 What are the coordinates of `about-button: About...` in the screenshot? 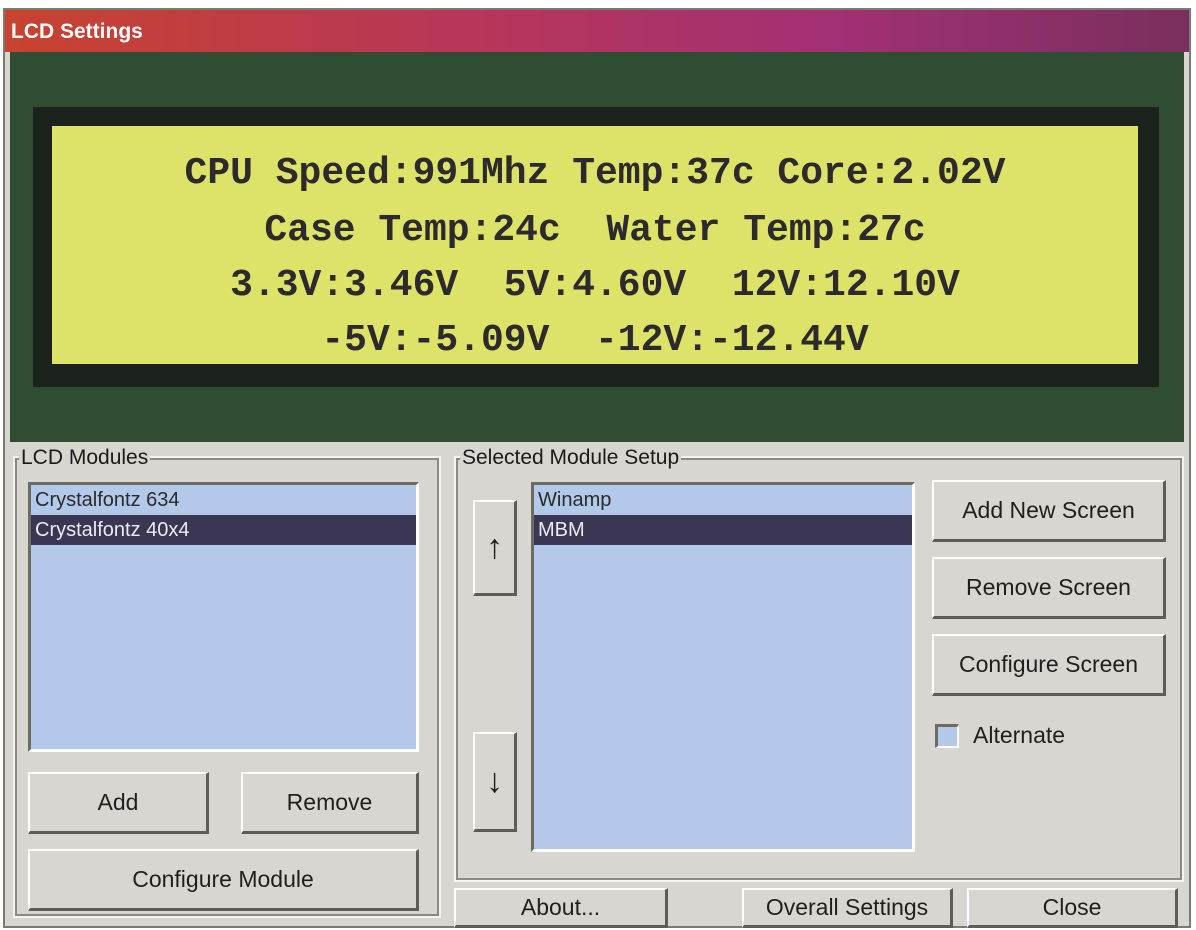 It's located at (561, 908).